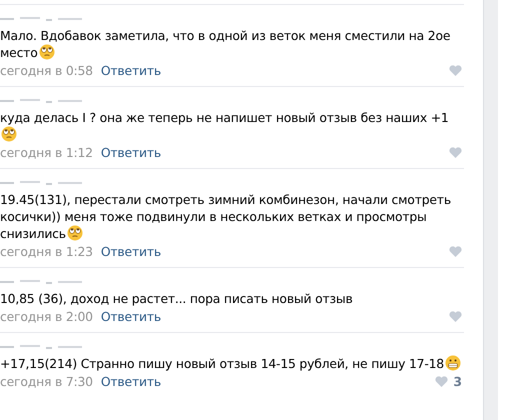 This screenshot has height=420, width=507. Describe the element at coordinates (46, 251) in the screenshot. I see `comment-time: сегодня в 1:23` at that location.